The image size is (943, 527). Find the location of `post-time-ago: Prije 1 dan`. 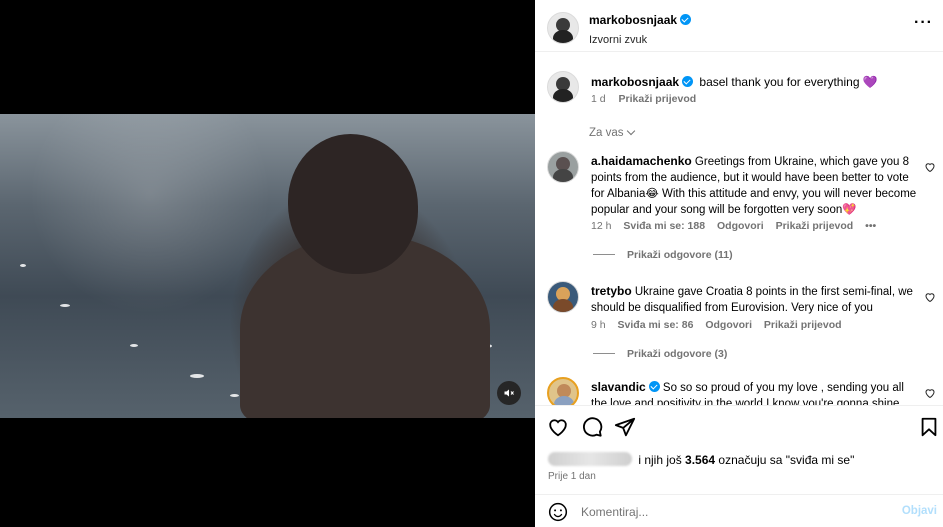

post-time-ago: Prije 1 dan is located at coordinates (572, 476).